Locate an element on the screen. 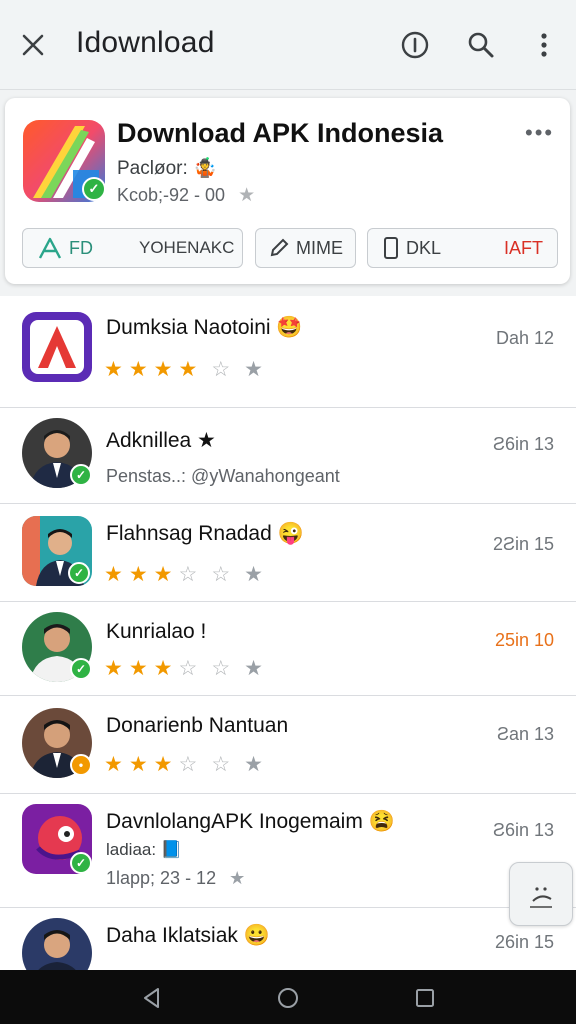  item-meta: Penstas..: @yWanahongeant is located at coordinates (223, 476).